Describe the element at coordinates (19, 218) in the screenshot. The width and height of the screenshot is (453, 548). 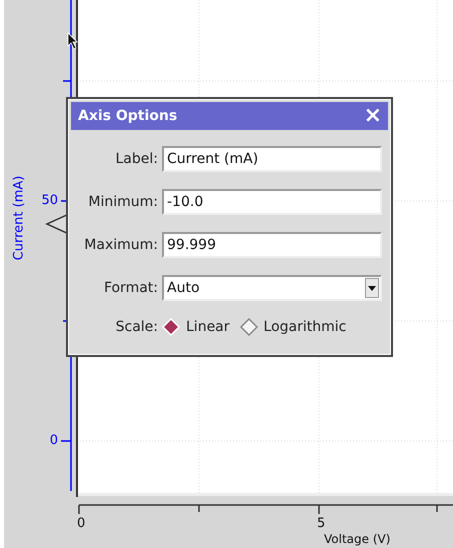
I see `axis-label: Current (mA)` at that location.